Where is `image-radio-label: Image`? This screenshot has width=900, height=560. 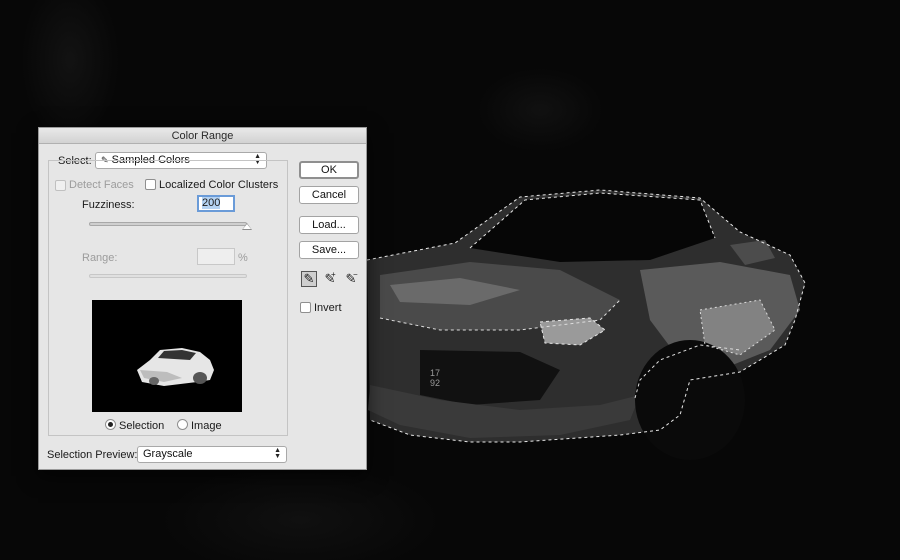 image-radio-label: Image is located at coordinates (206, 426).